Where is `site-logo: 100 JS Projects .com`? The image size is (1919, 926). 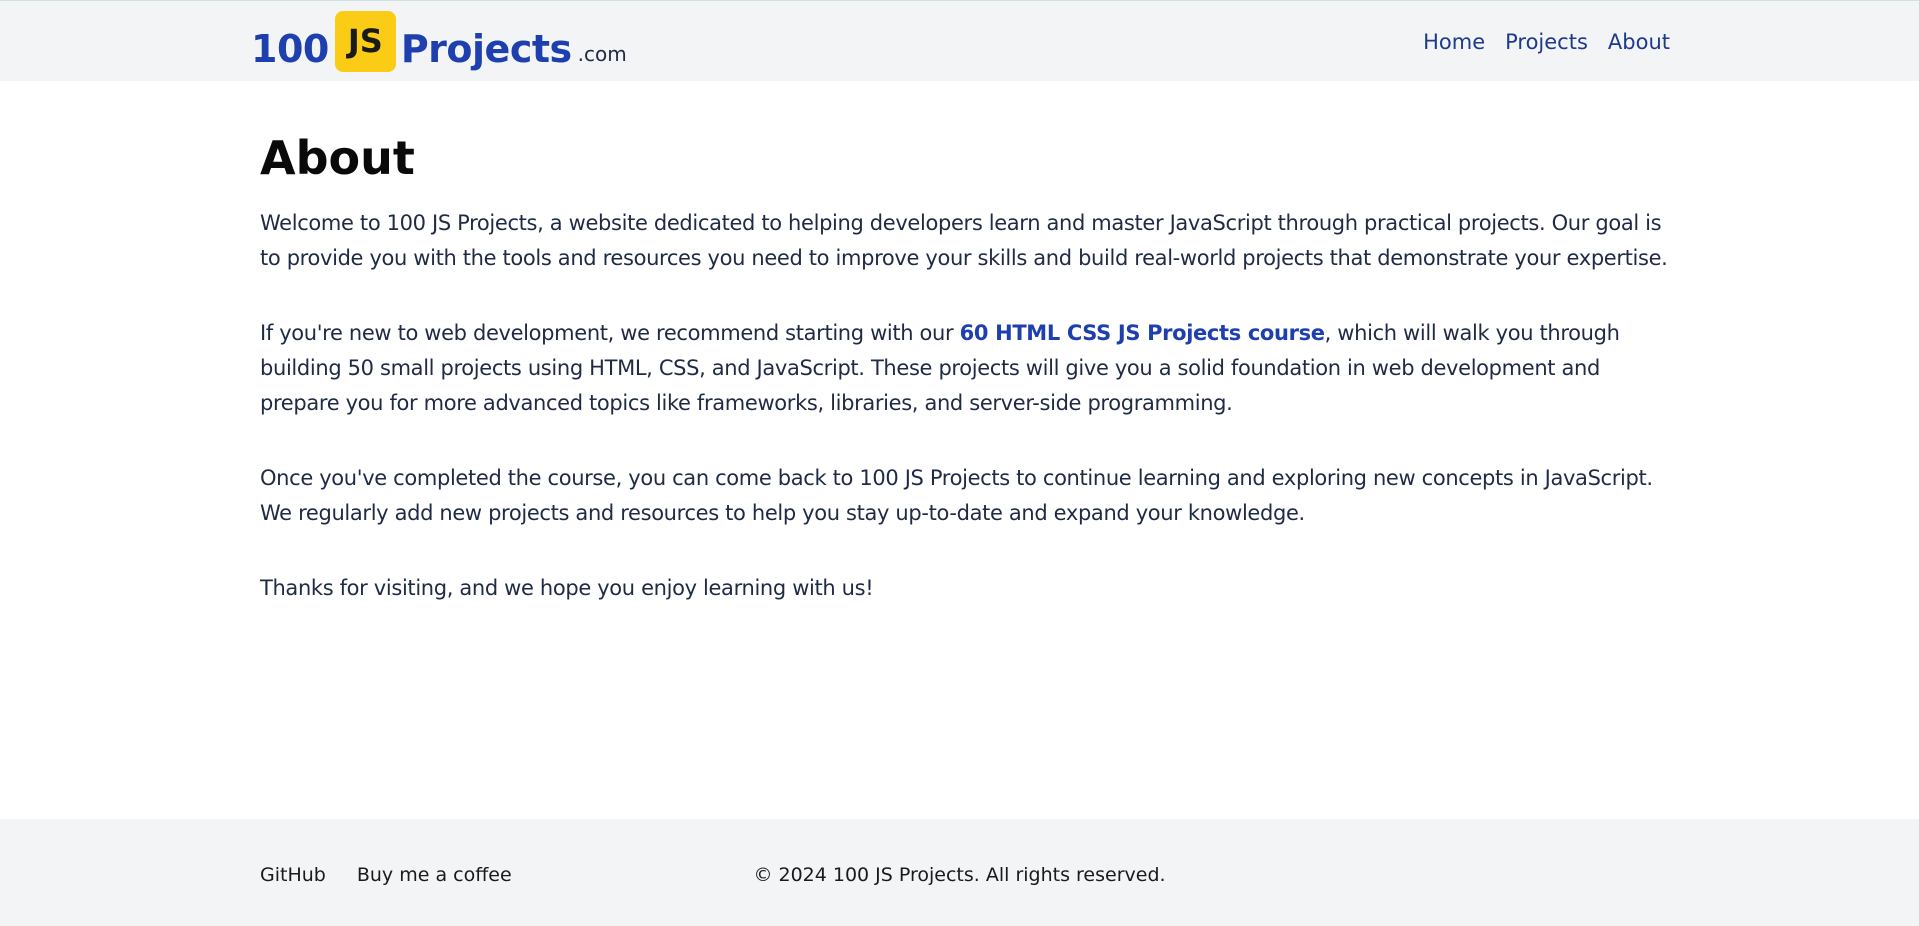 site-logo: 100 JS Projects .com is located at coordinates (439, 42).